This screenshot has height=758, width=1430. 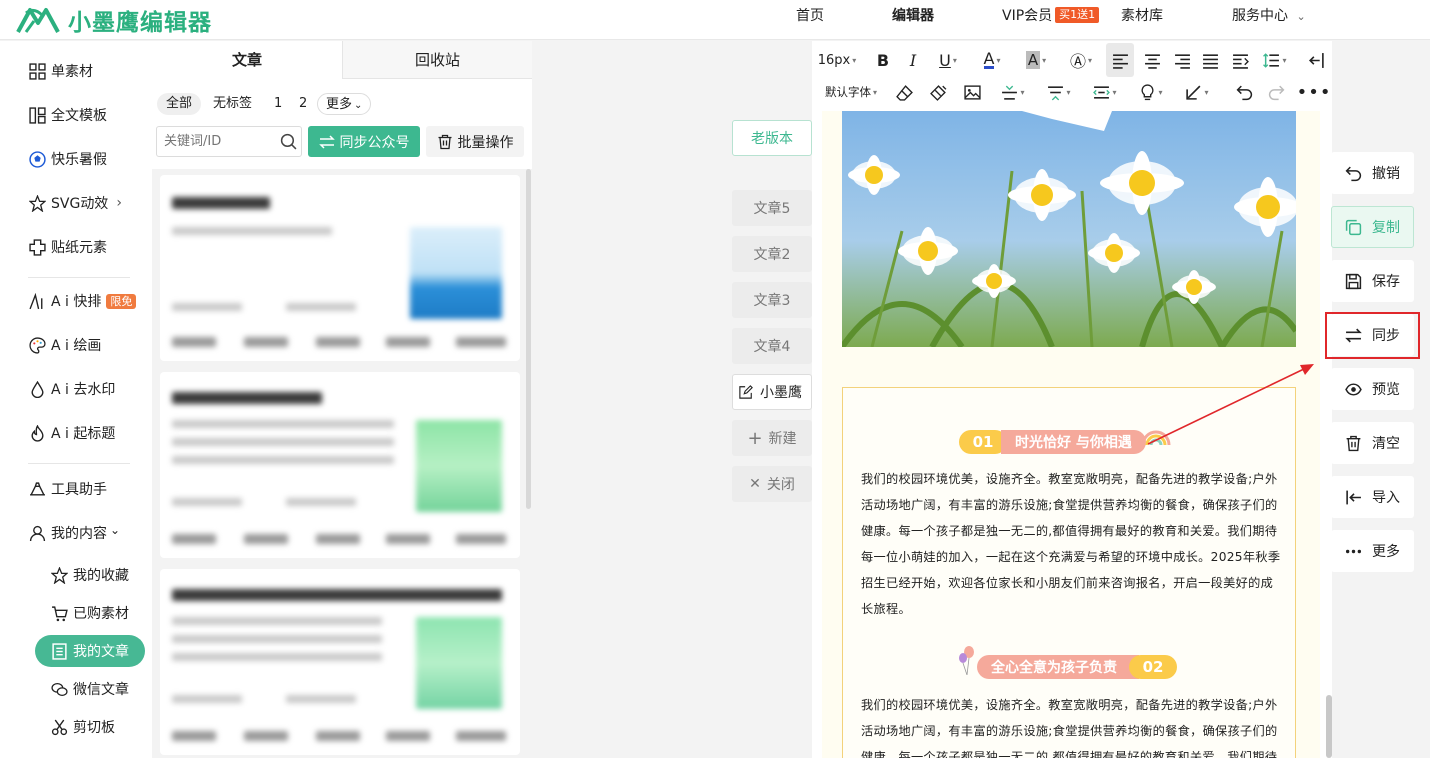 What do you see at coordinates (837, 60) in the screenshot?
I see `font-size-select: 16px ▾` at bounding box center [837, 60].